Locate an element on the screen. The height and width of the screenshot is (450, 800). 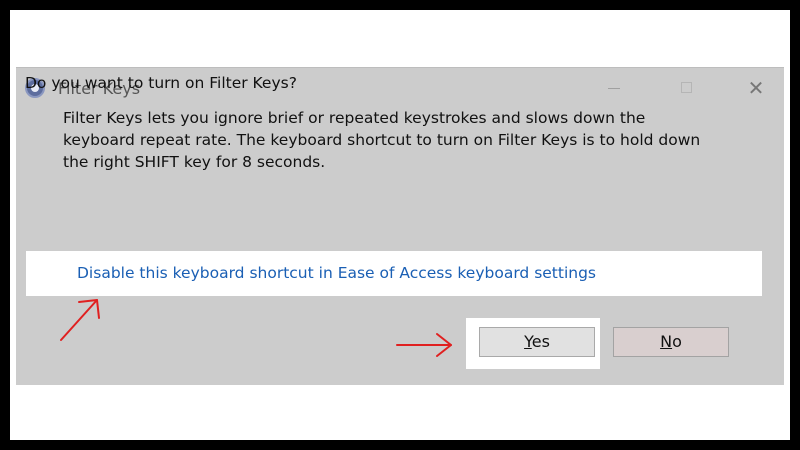
no-label: o is located at coordinates (677, 341).